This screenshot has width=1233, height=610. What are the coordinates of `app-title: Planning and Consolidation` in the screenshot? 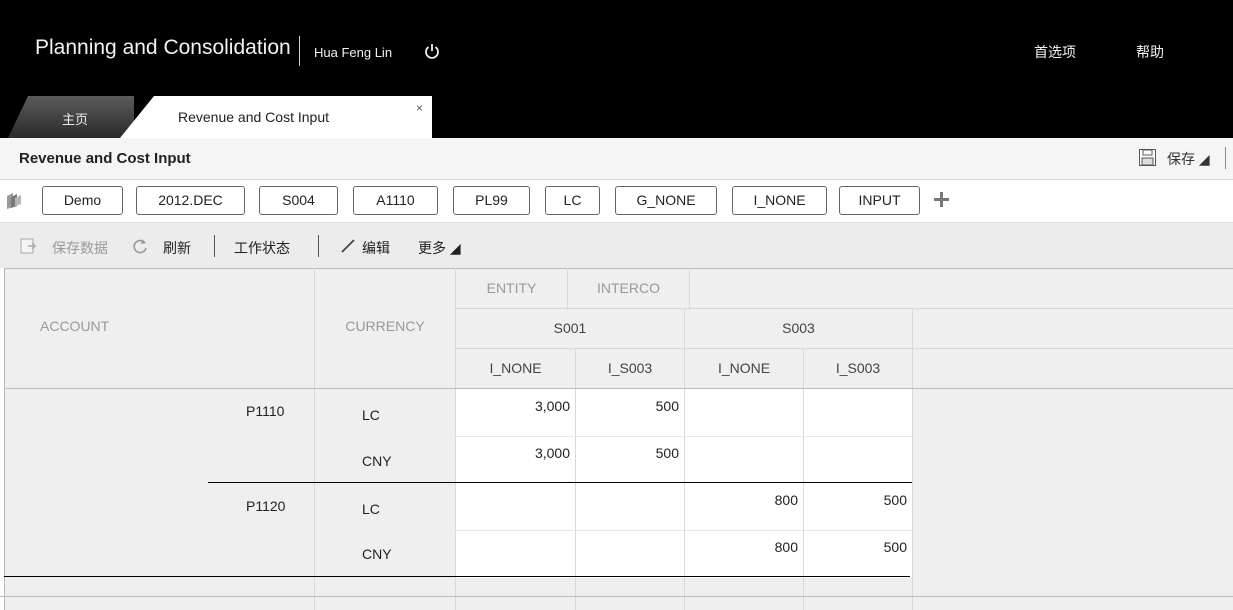 It's located at (163, 47).